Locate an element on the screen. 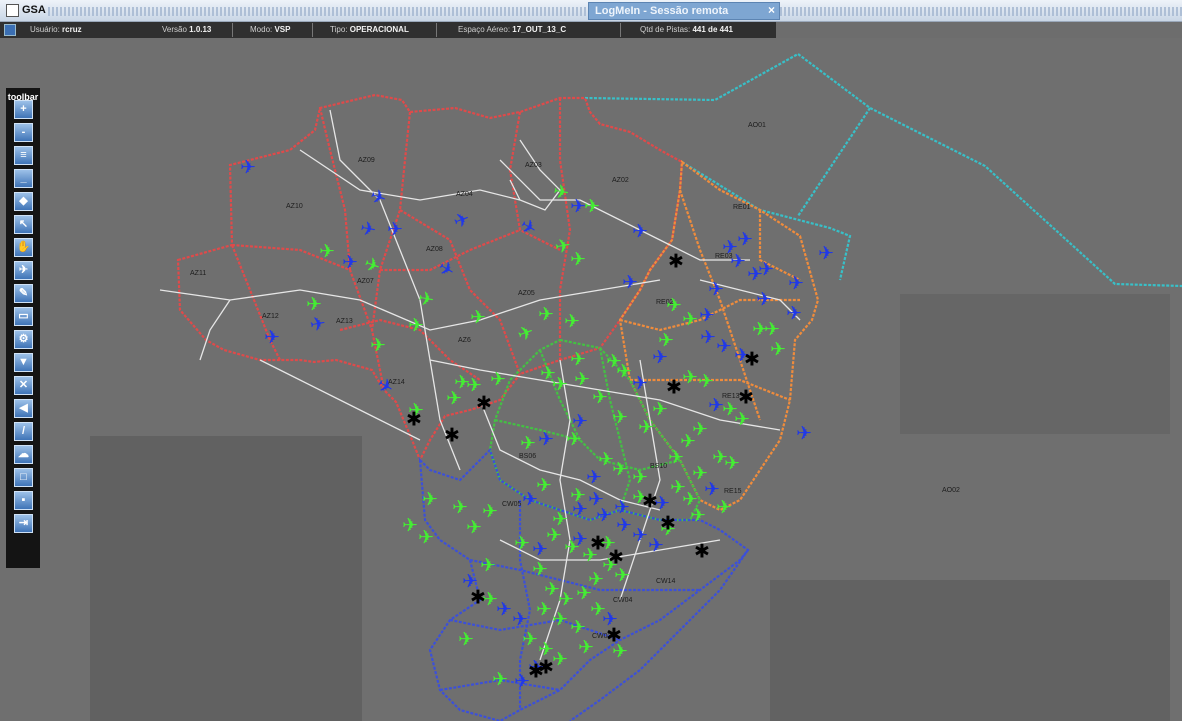  save-icon: ▪ is located at coordinates (23, 500).